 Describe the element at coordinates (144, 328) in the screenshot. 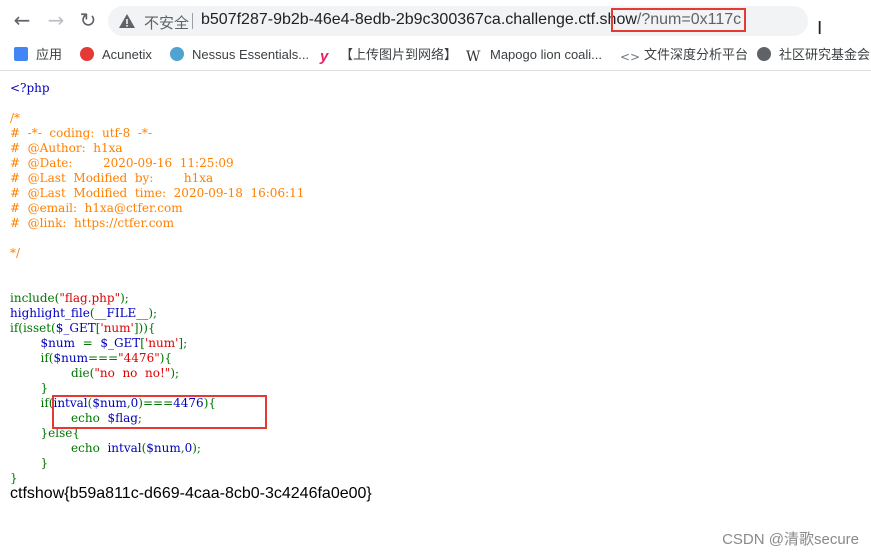

I see `code-token: ])){` at that location.